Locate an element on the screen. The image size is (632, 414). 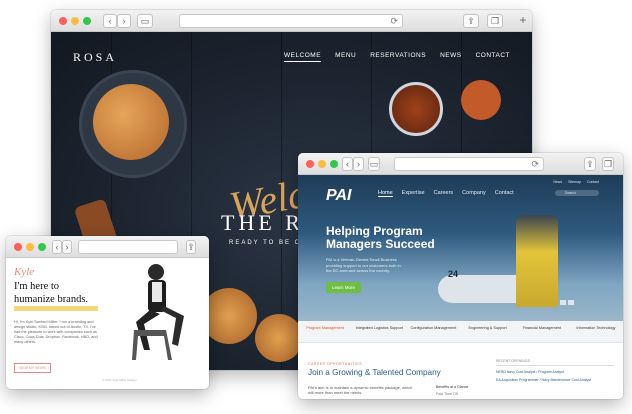
nav-contact: CONTACT is located at coordinates (493, 57).